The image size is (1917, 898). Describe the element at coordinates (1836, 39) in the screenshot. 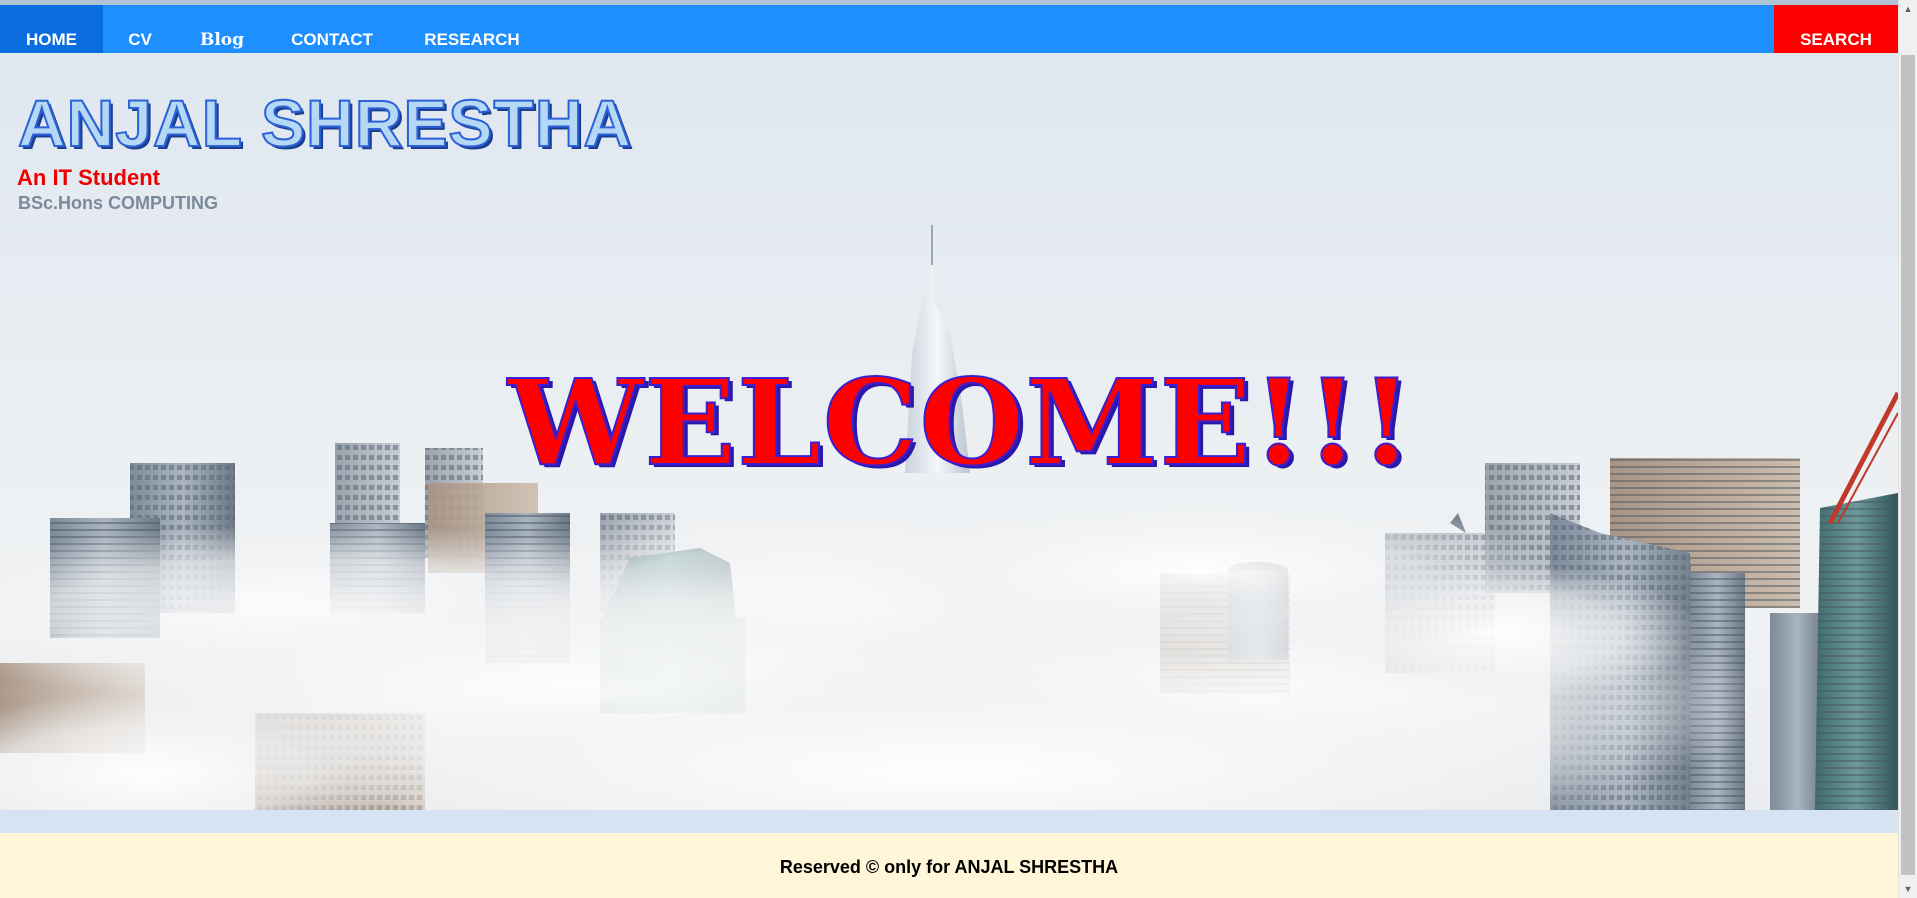

I see `nav-search-label: SEARCH` at that location.